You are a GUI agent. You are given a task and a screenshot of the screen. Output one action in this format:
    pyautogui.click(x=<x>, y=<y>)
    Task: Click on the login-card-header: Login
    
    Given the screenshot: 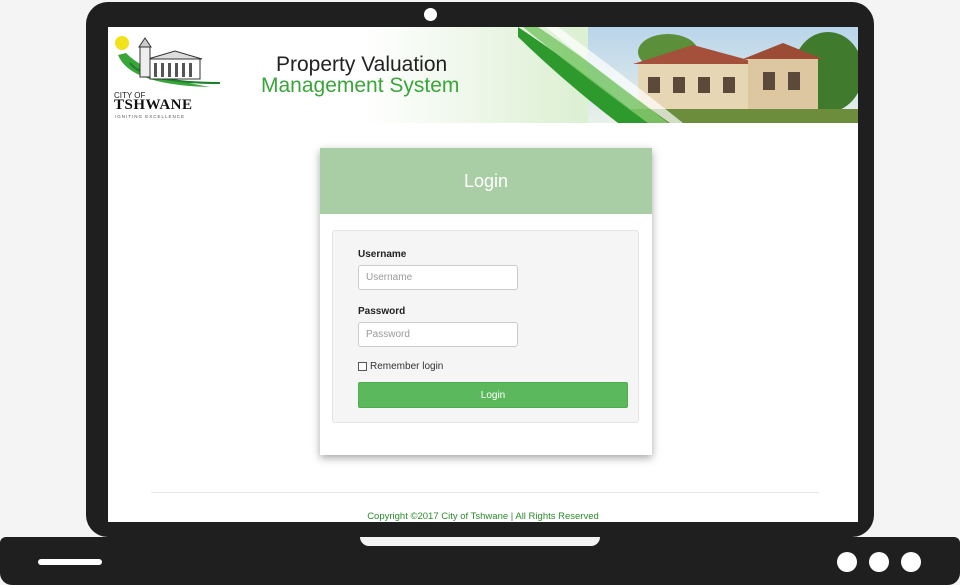 What is the action you would take?
    pyautogui.click(x=486, y=181)
    